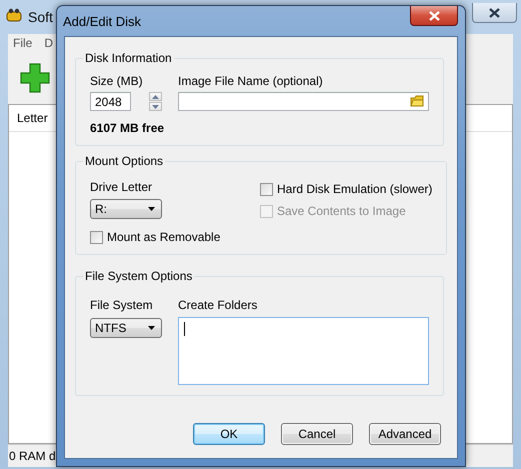 The image size is (521, 469). I want to click on field-label: Image File Name (optional), so click(251, 81).